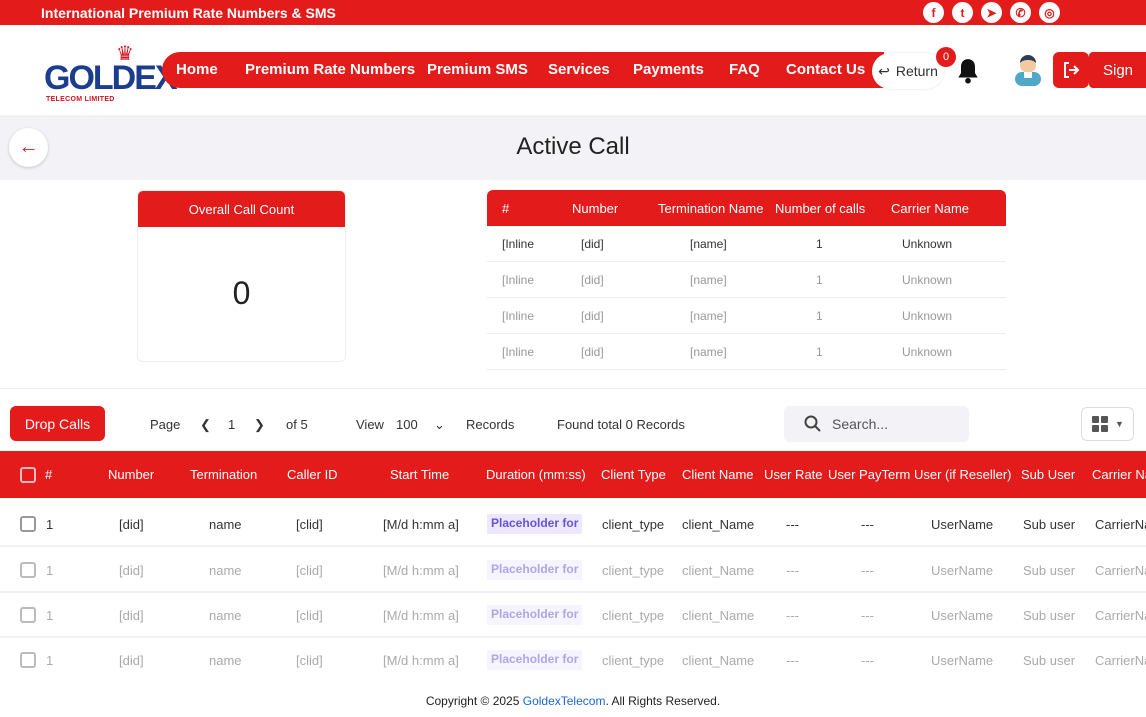 The width and height of the screenshot is (1146, 717). What do you see at coordinates (573, 388) in the screenshot?
I see `section-divider` at bounding box center [573, 388].